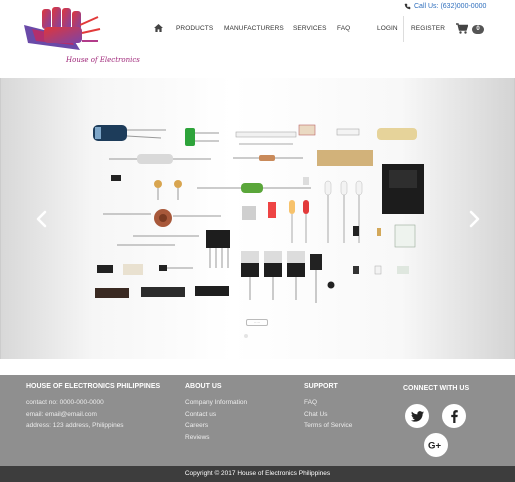  I want to click on slider-prev-arrow-icon, so click(42, 219).